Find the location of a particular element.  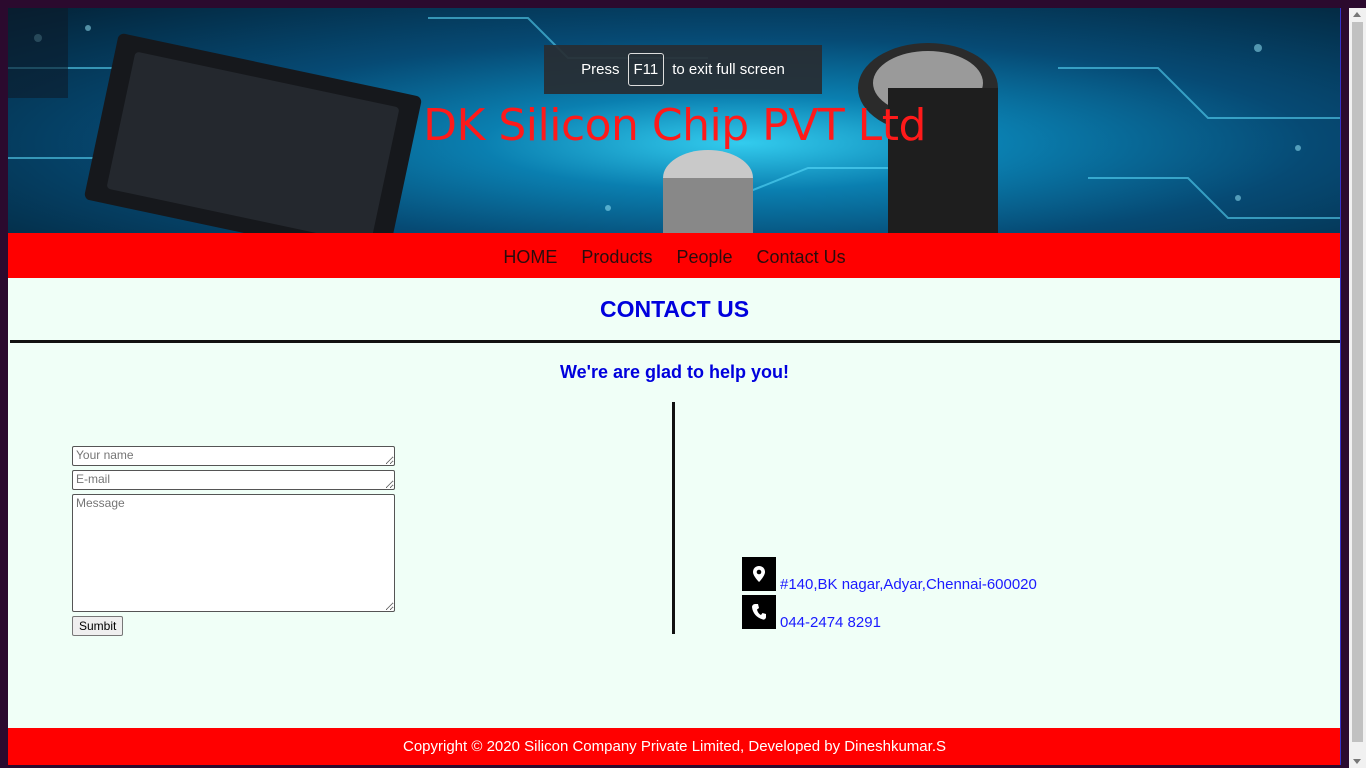

toast-key: F11 is located at coordinates (646, 69).